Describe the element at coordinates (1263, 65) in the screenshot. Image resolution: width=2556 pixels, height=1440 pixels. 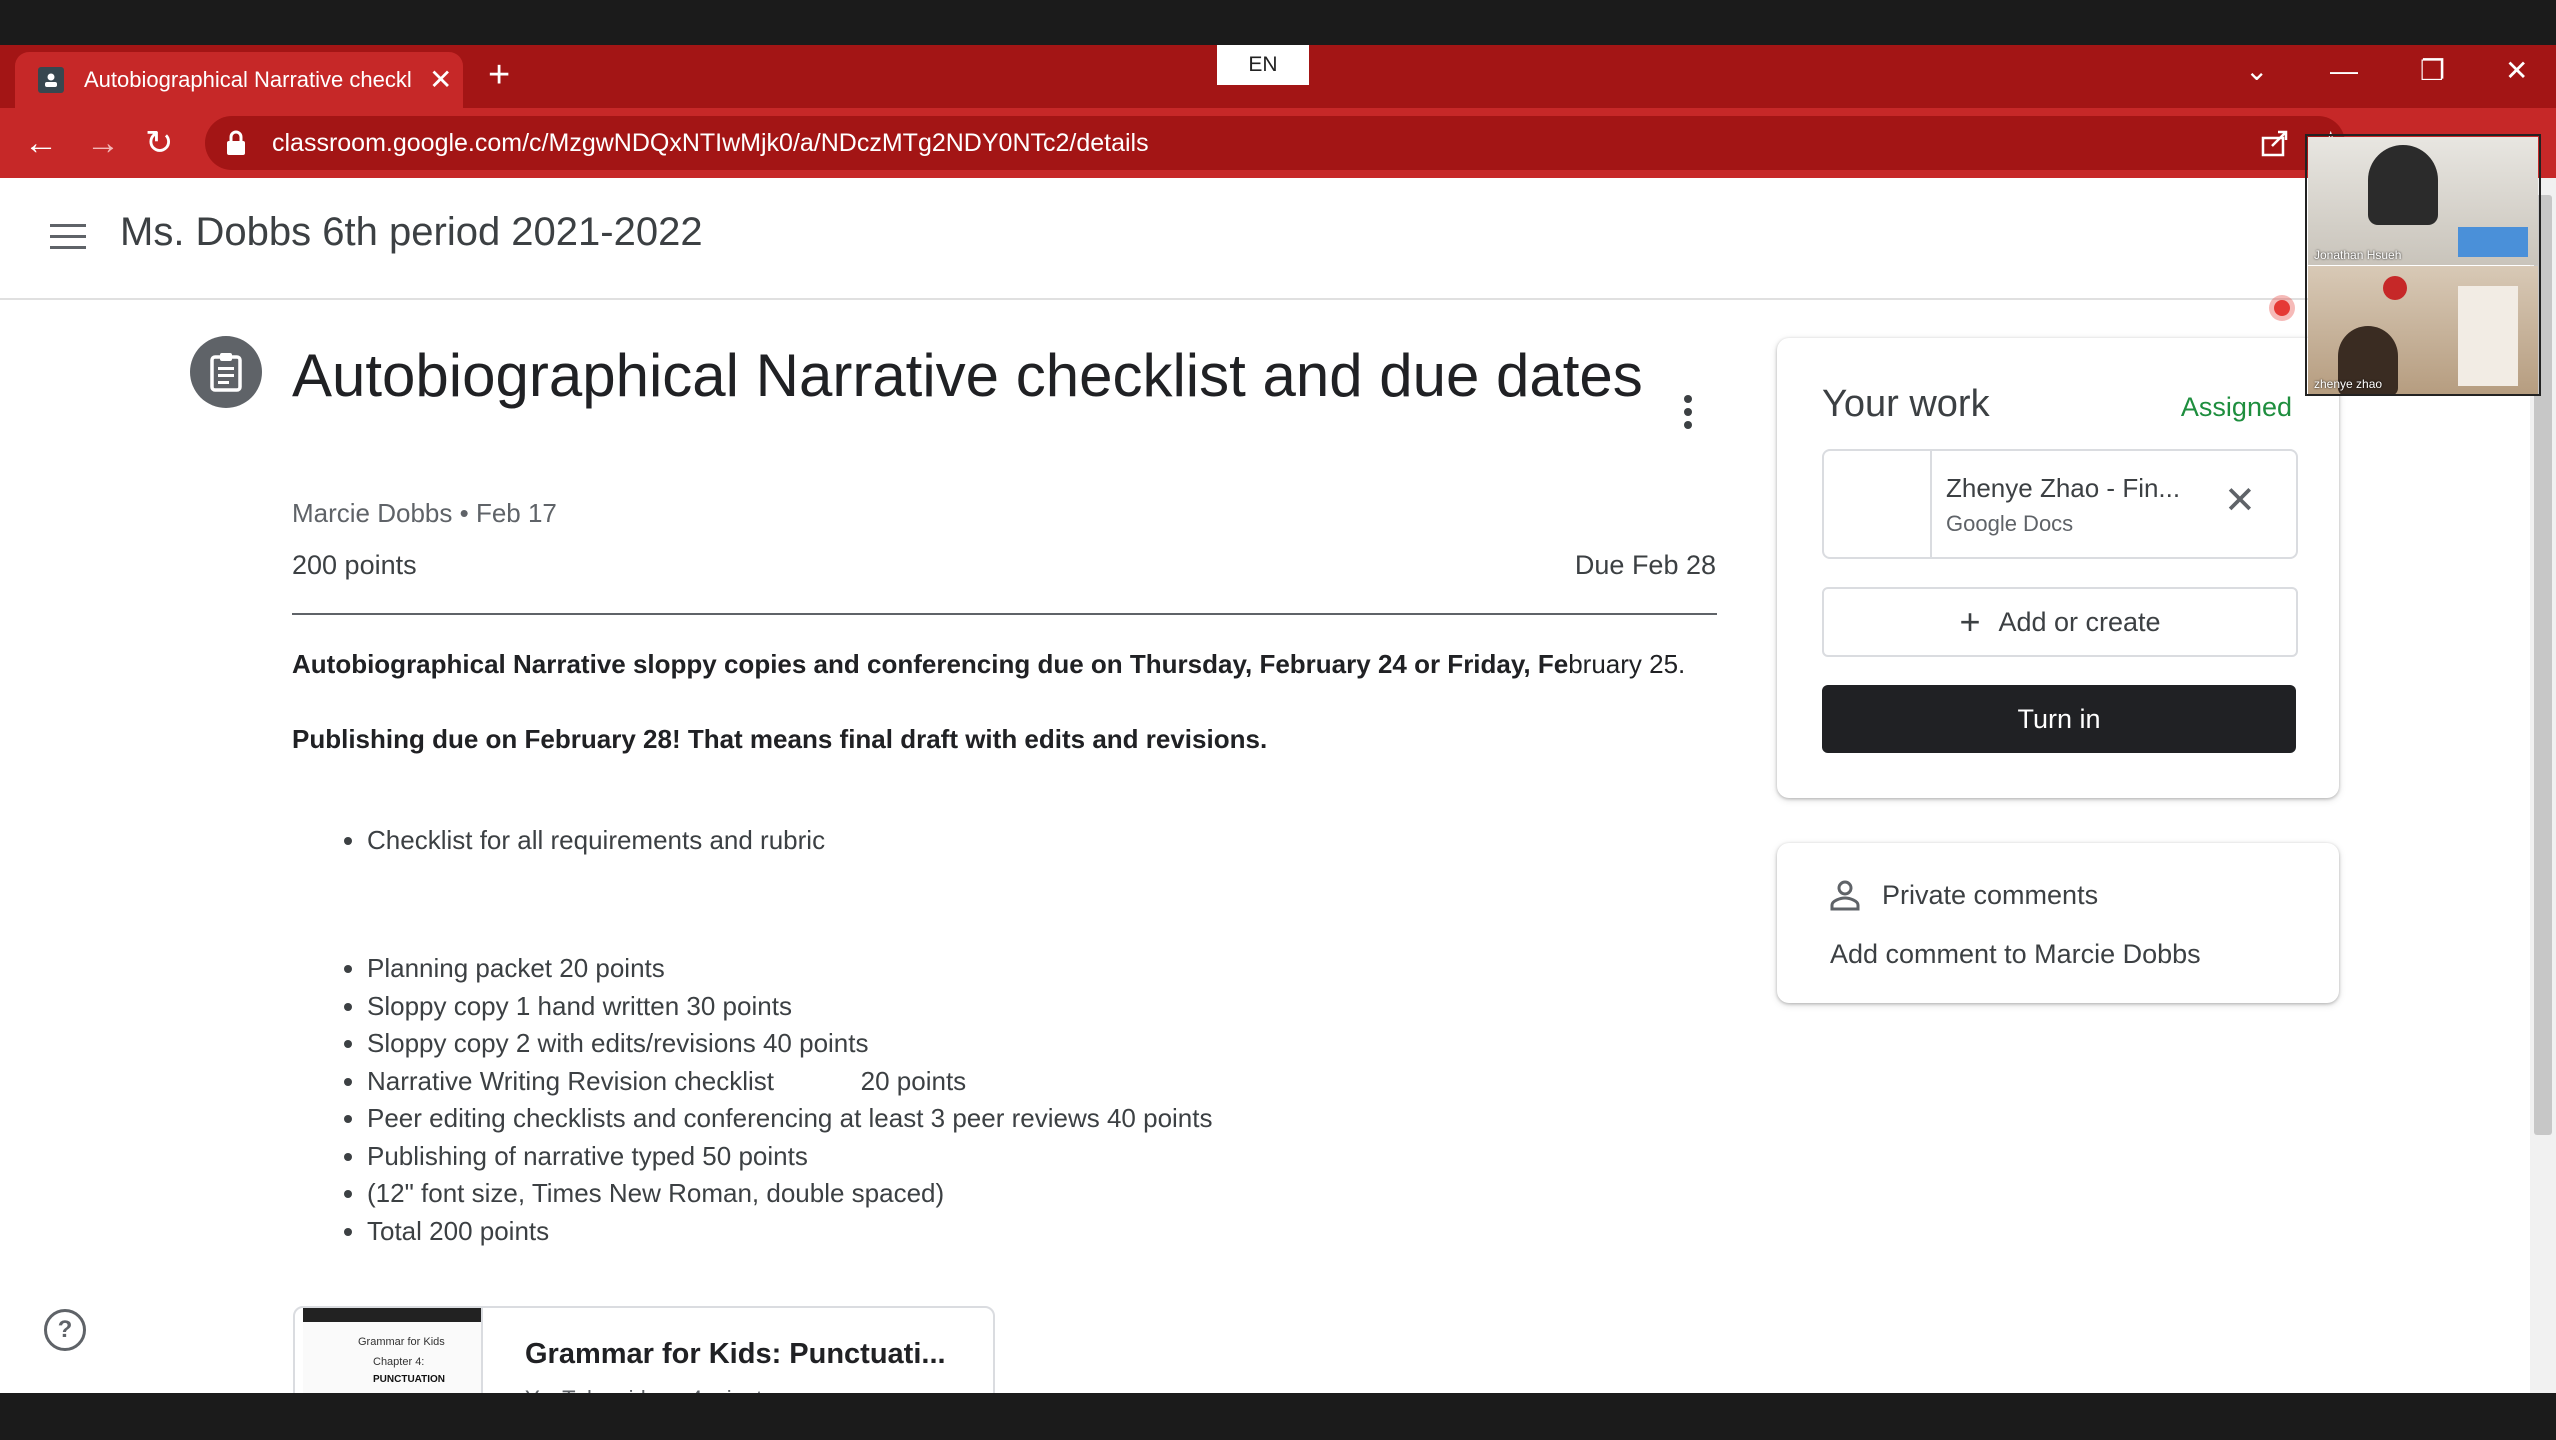
I see `language-indicator: EN` at that location.